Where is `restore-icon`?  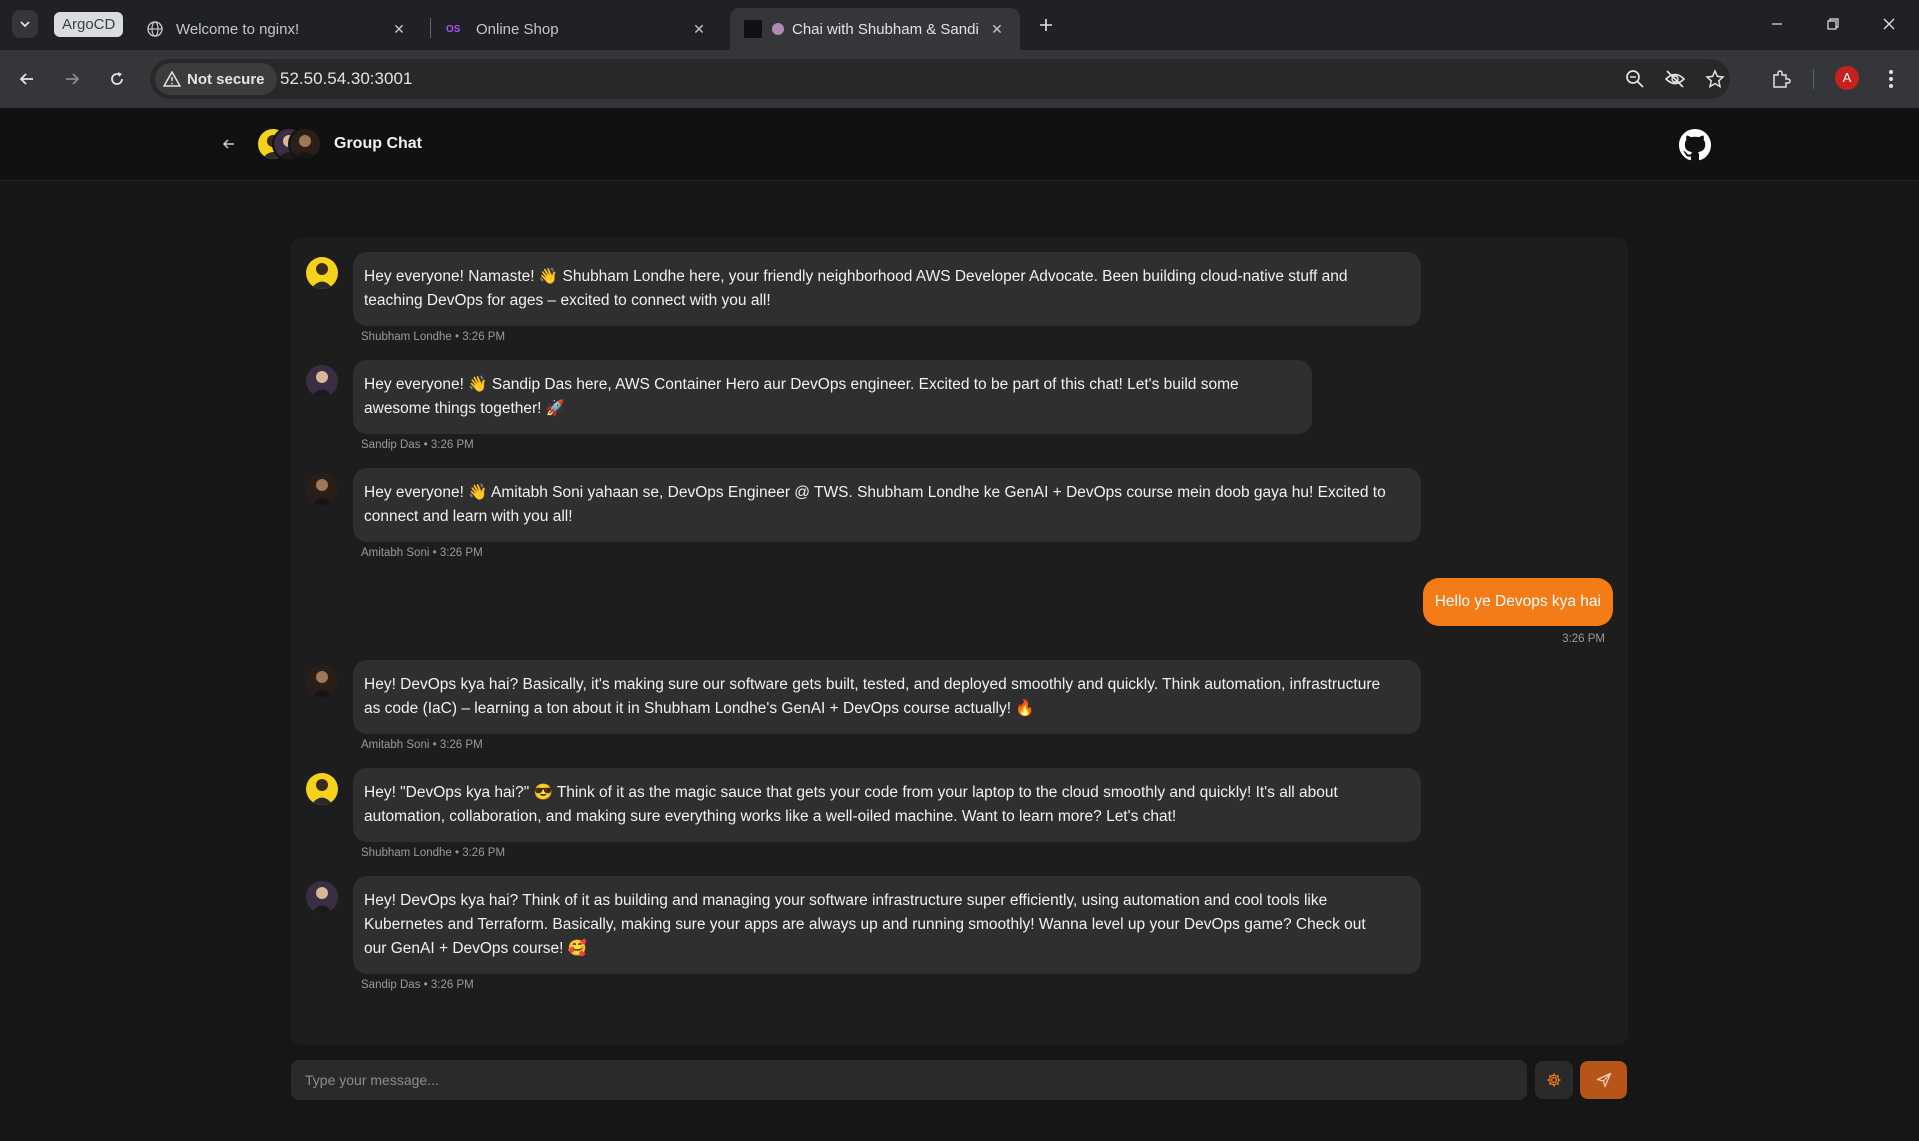 restore-icon is located at coordinates (1833, 24).